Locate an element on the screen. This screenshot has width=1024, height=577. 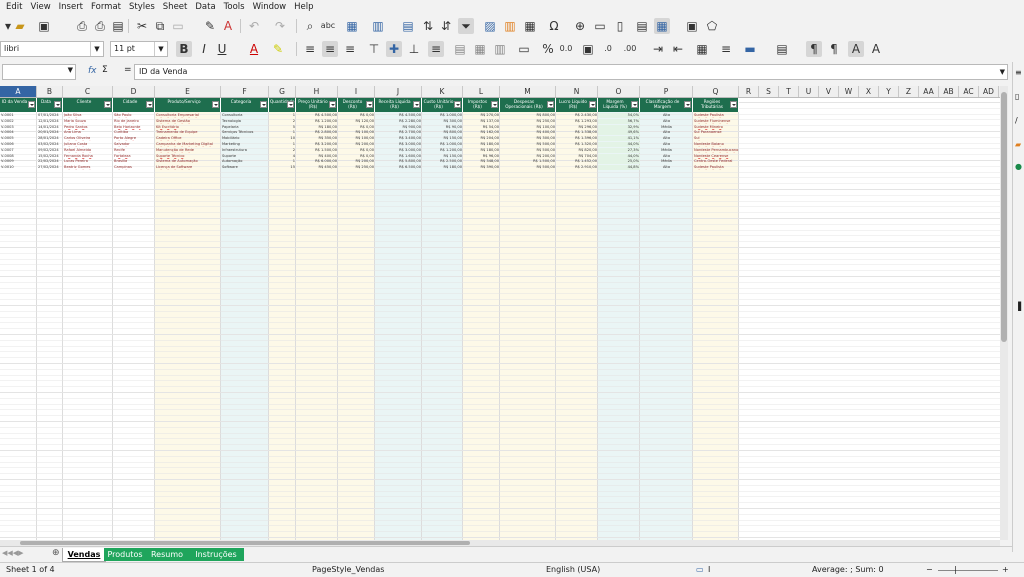
table-cell: R$ 2.430,00 is located at coordinates (577, 115).